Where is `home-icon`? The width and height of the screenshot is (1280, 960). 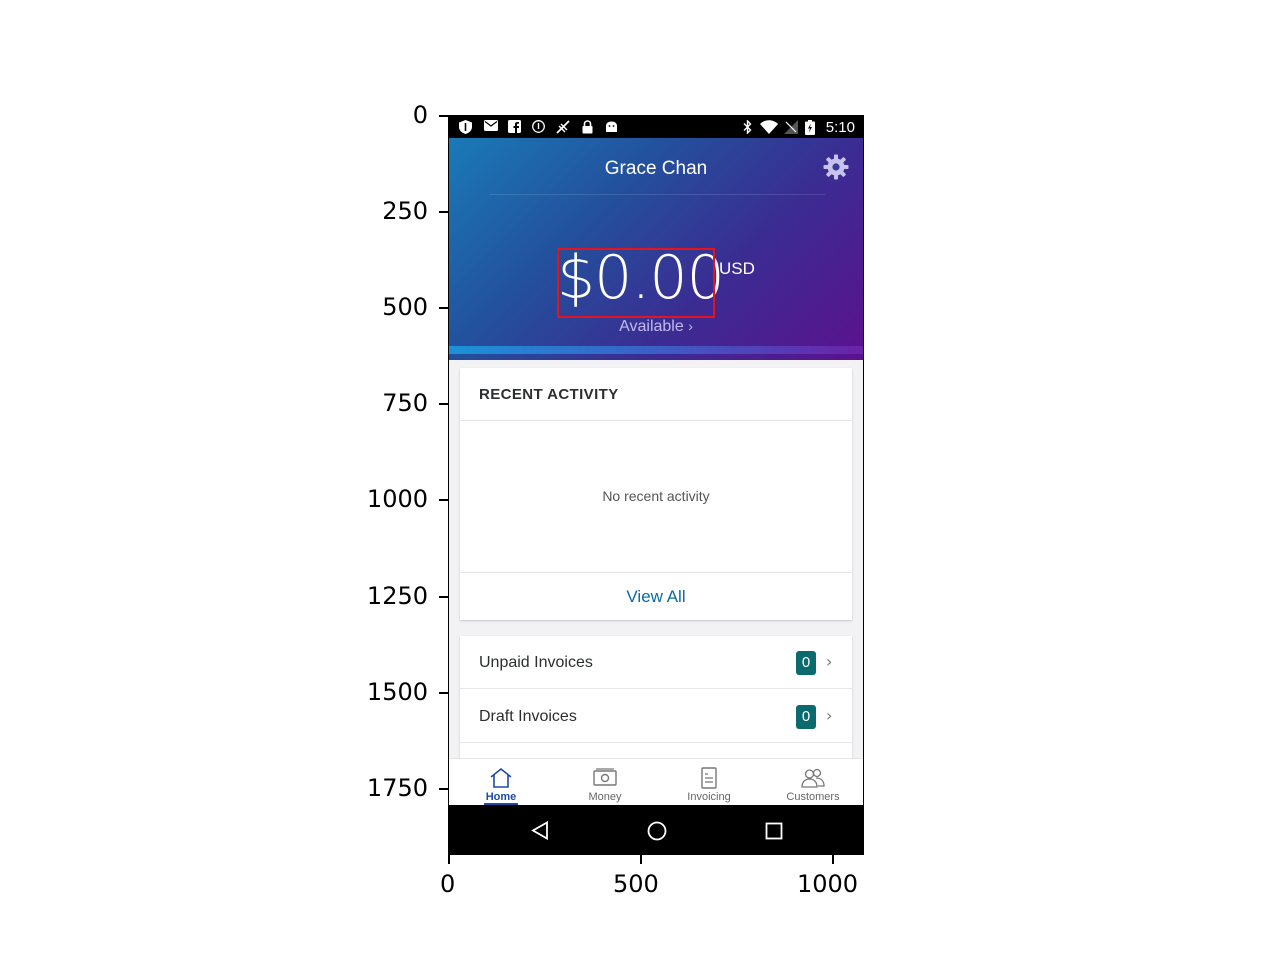 home-icon is located at coordinates (501, 778).